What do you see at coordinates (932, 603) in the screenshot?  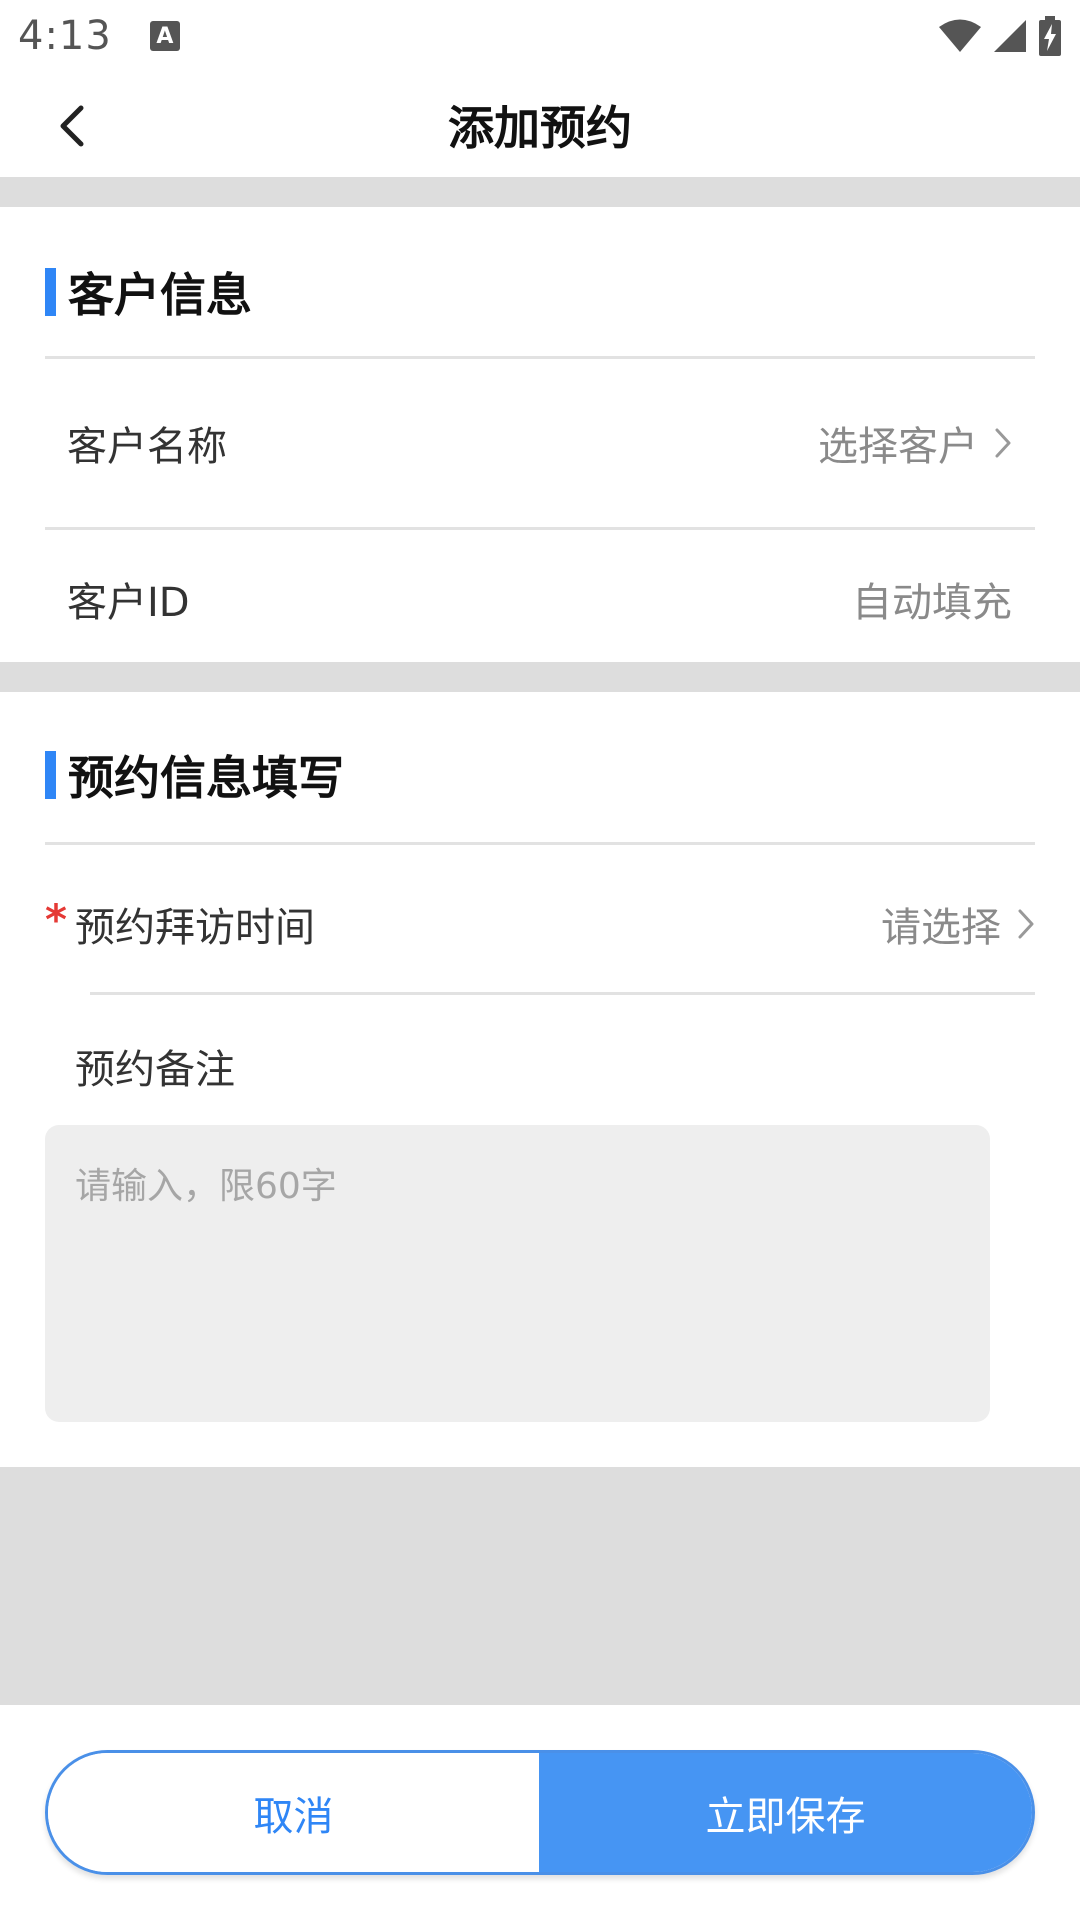 I see `auto-fill-value: 自动填充` at bounding box center [932, 603].